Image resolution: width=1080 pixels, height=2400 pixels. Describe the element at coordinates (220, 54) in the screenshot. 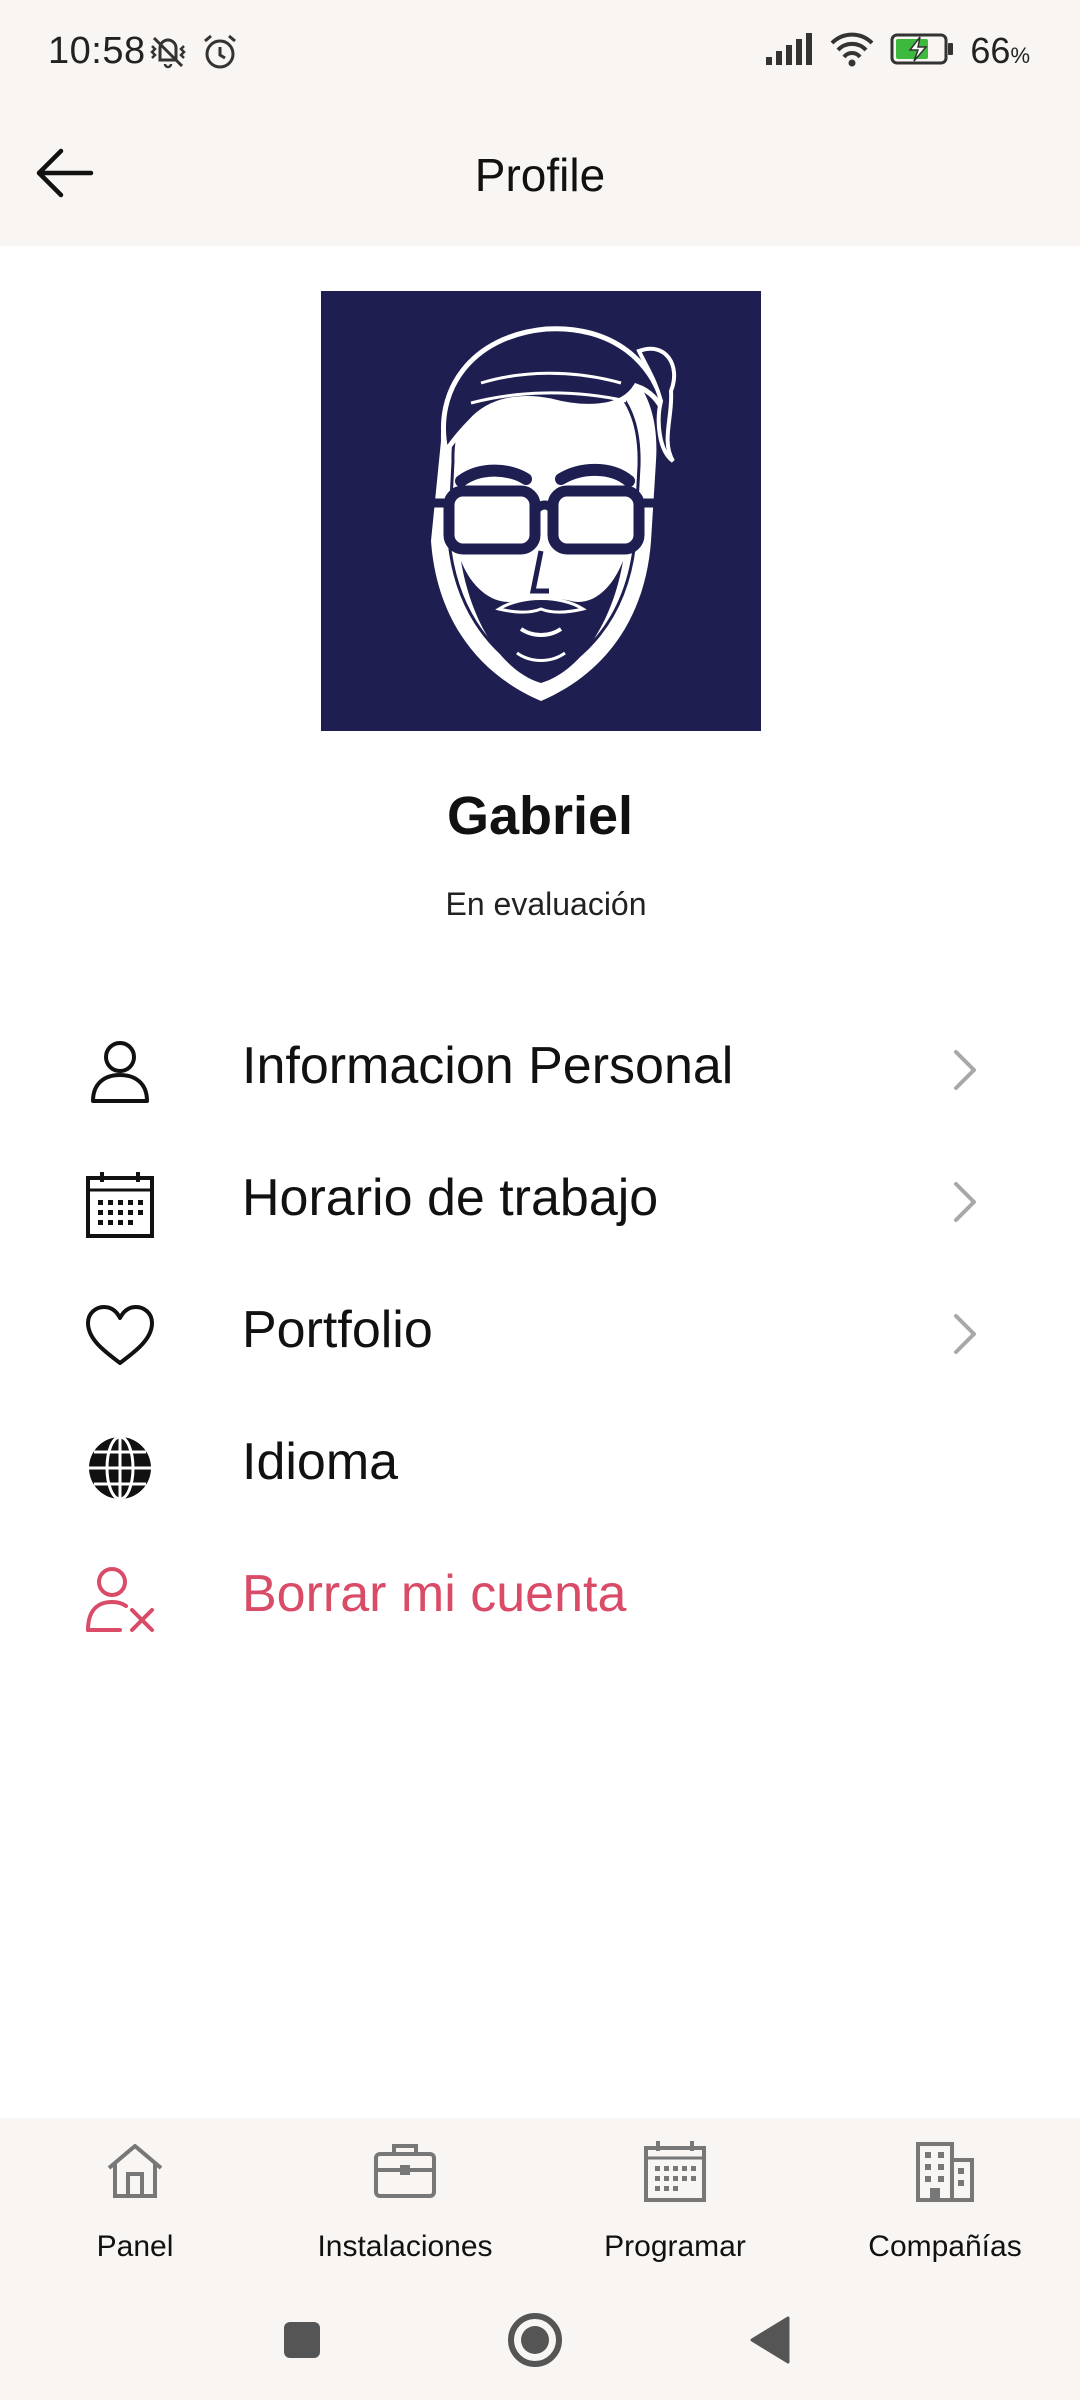

I see `alarm-icon` at that location.